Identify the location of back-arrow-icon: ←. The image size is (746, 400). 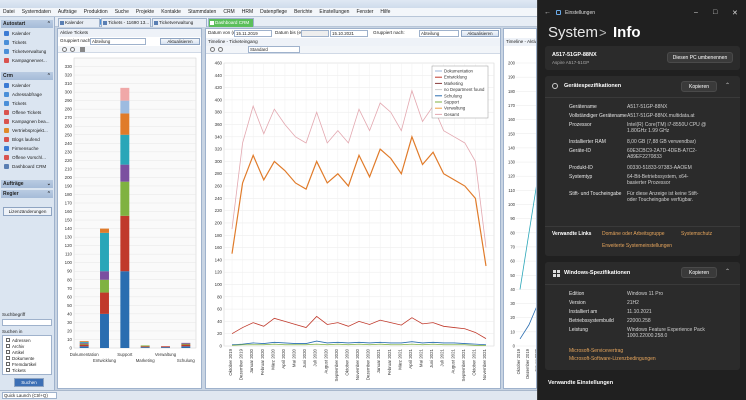
(547, 12).